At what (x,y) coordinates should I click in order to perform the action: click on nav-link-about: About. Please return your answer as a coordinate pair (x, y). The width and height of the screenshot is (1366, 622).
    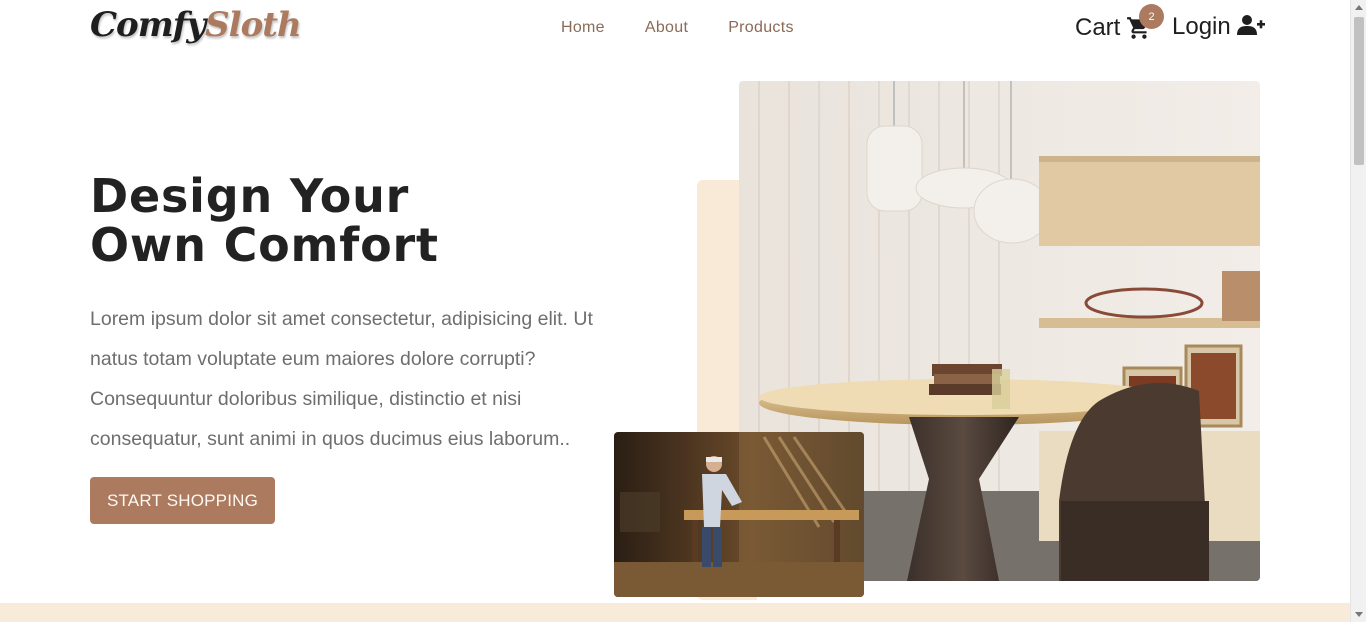
    Looking at the image, I should click on (666, 28).